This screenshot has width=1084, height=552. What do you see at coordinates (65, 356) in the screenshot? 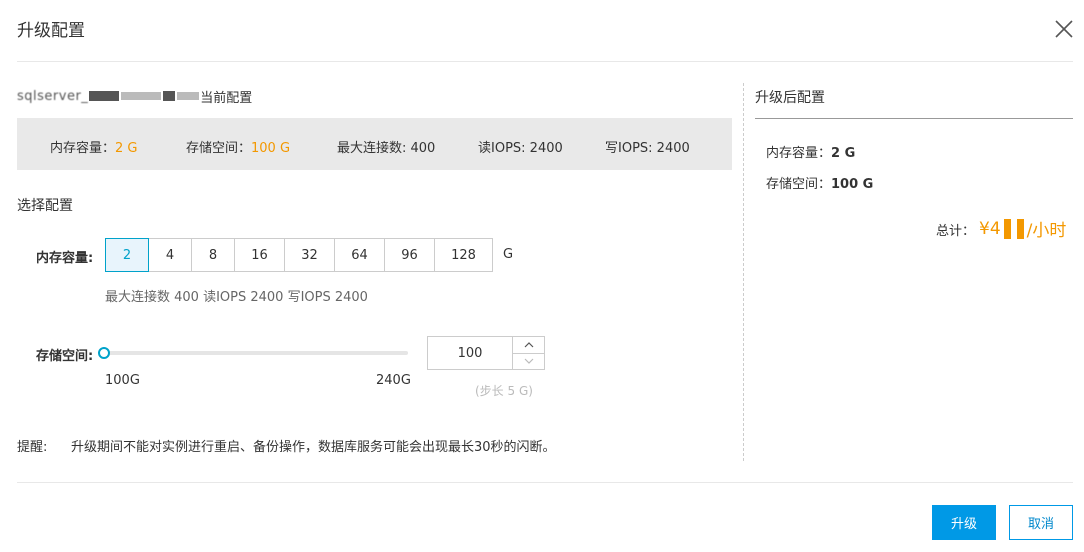
I see `storage-label: 存储空间:` at bounding box center [65, 356].